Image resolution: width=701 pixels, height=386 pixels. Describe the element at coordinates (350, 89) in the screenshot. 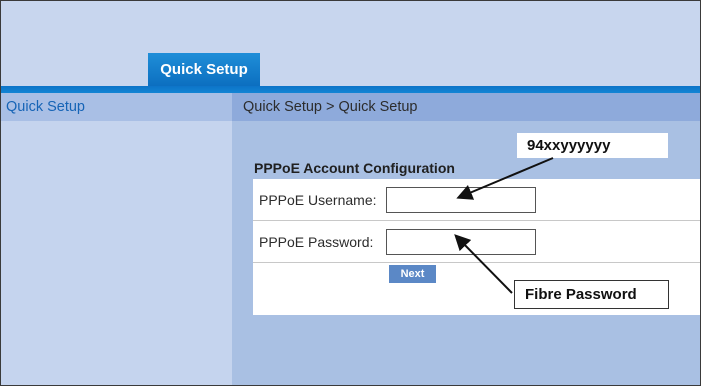

I see `nav-bar` at that location.